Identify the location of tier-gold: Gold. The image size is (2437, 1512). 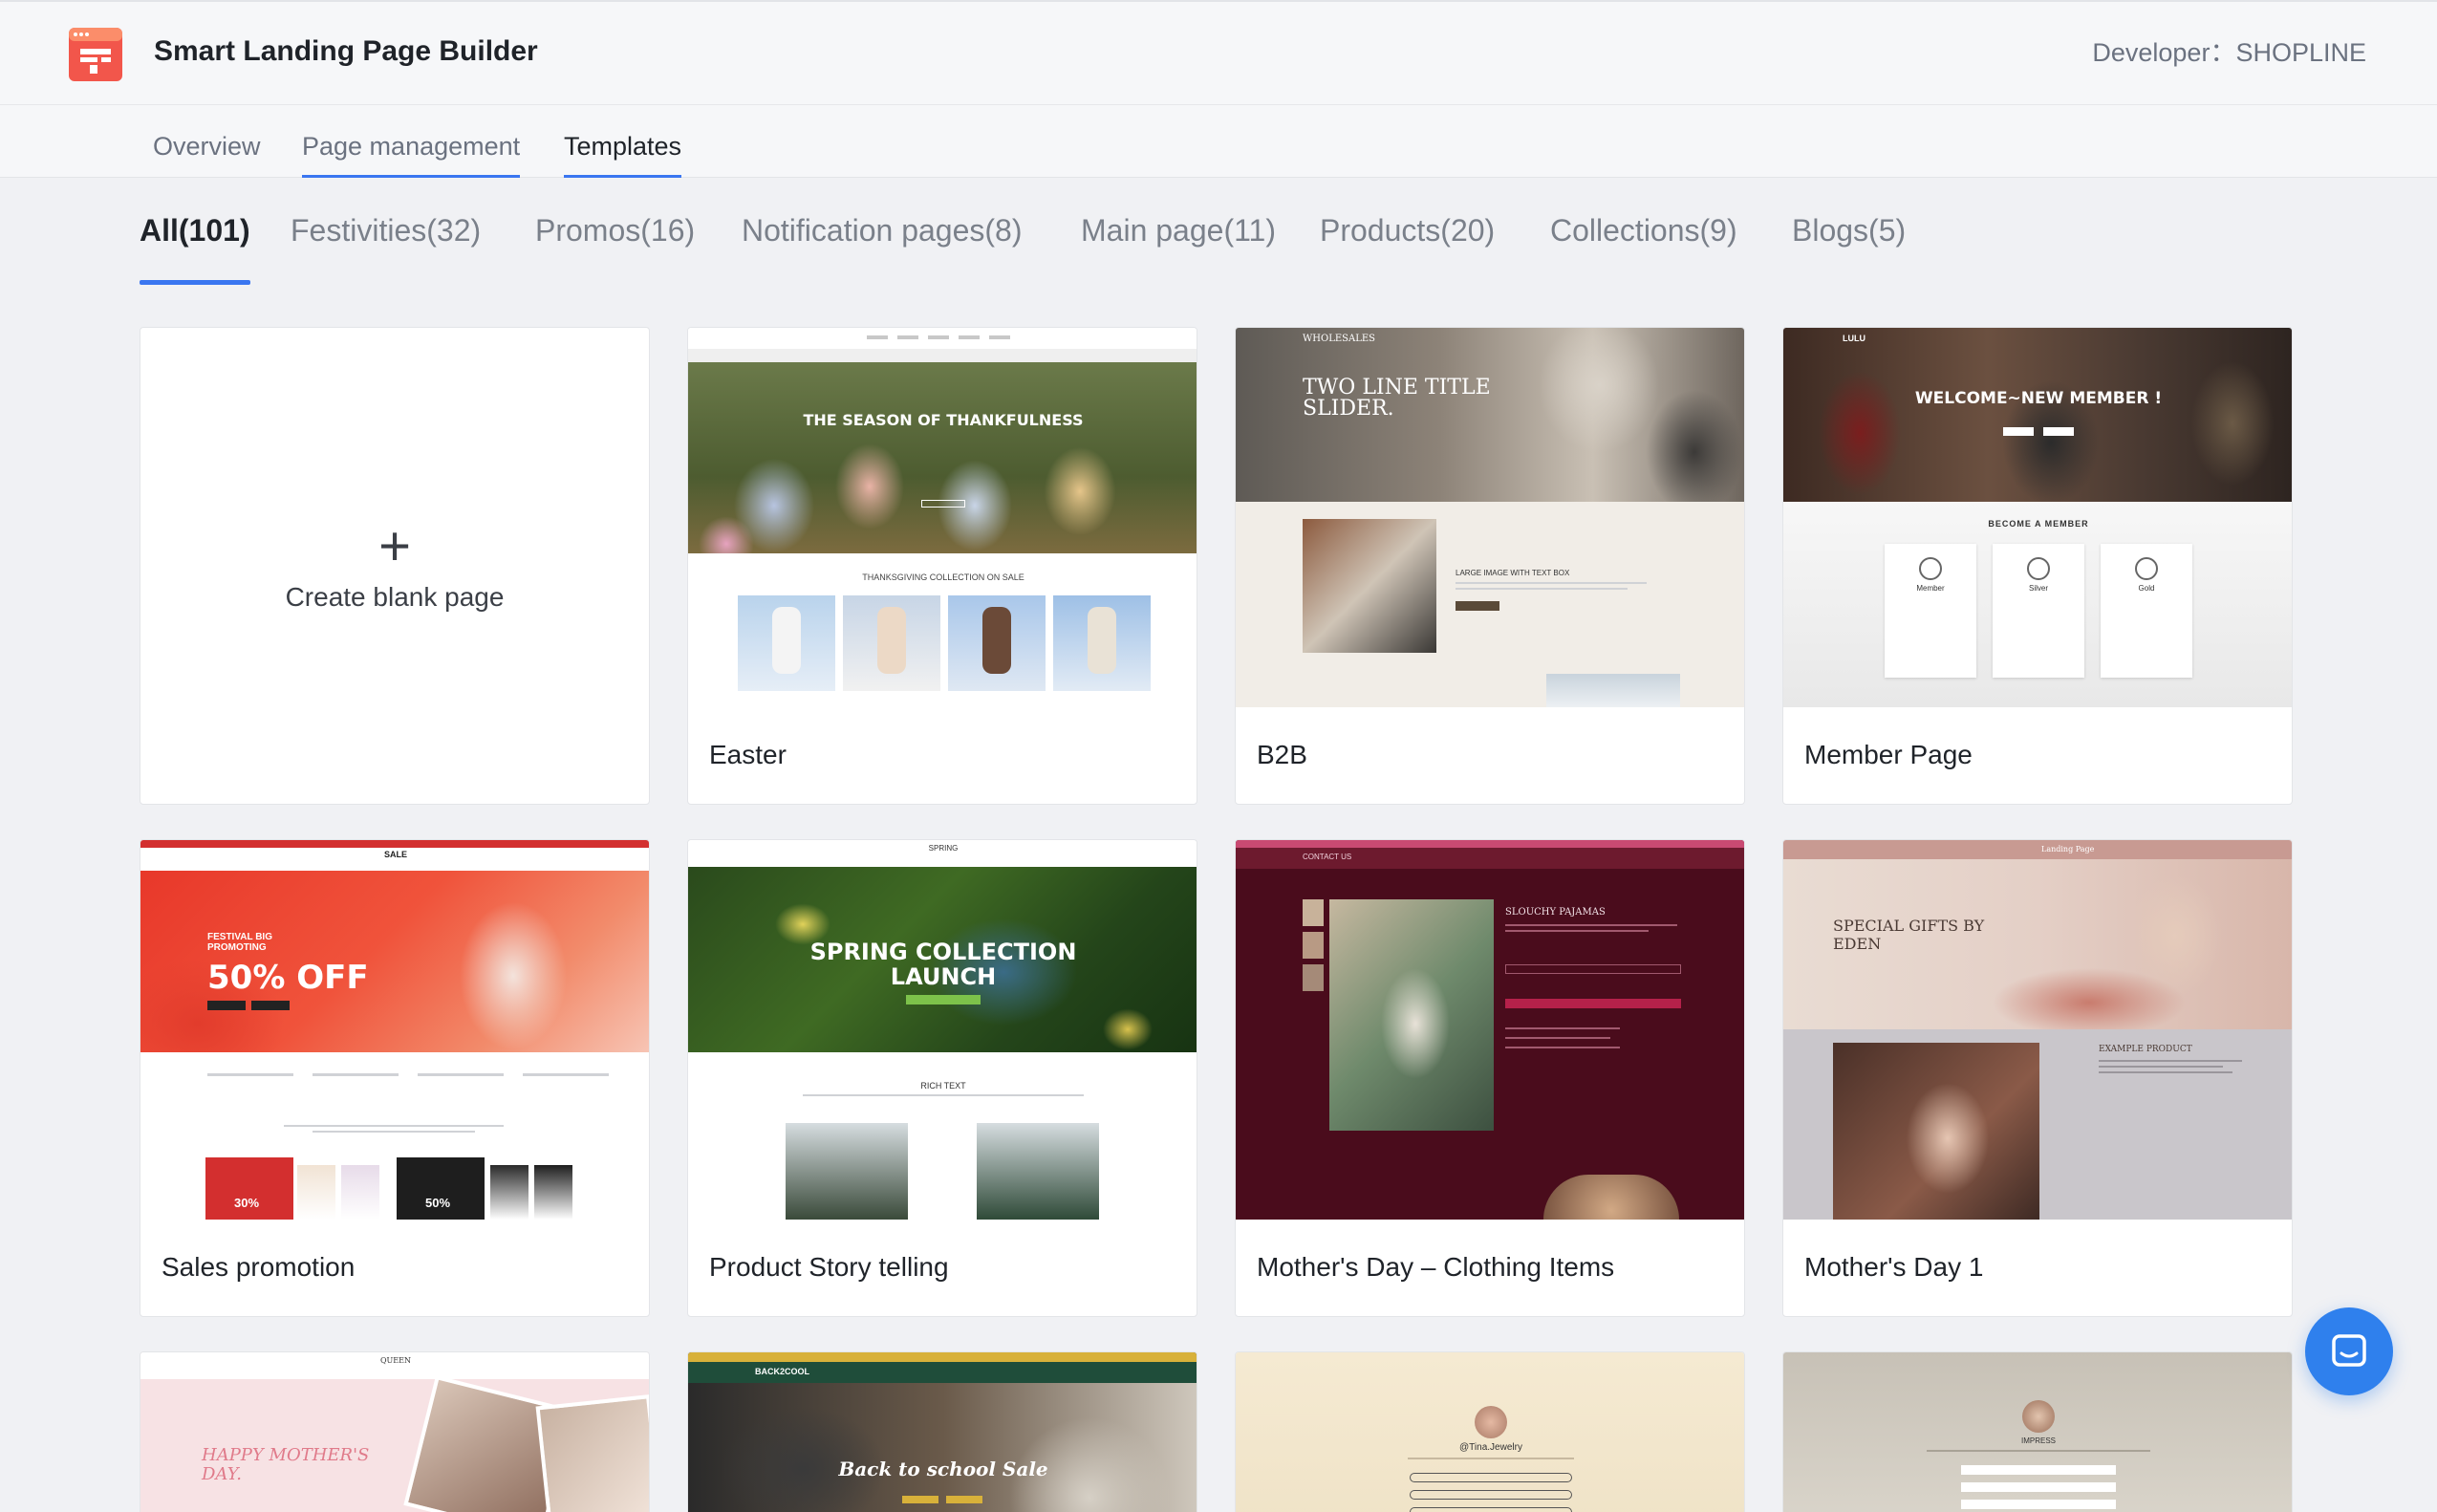
(2146, 588).